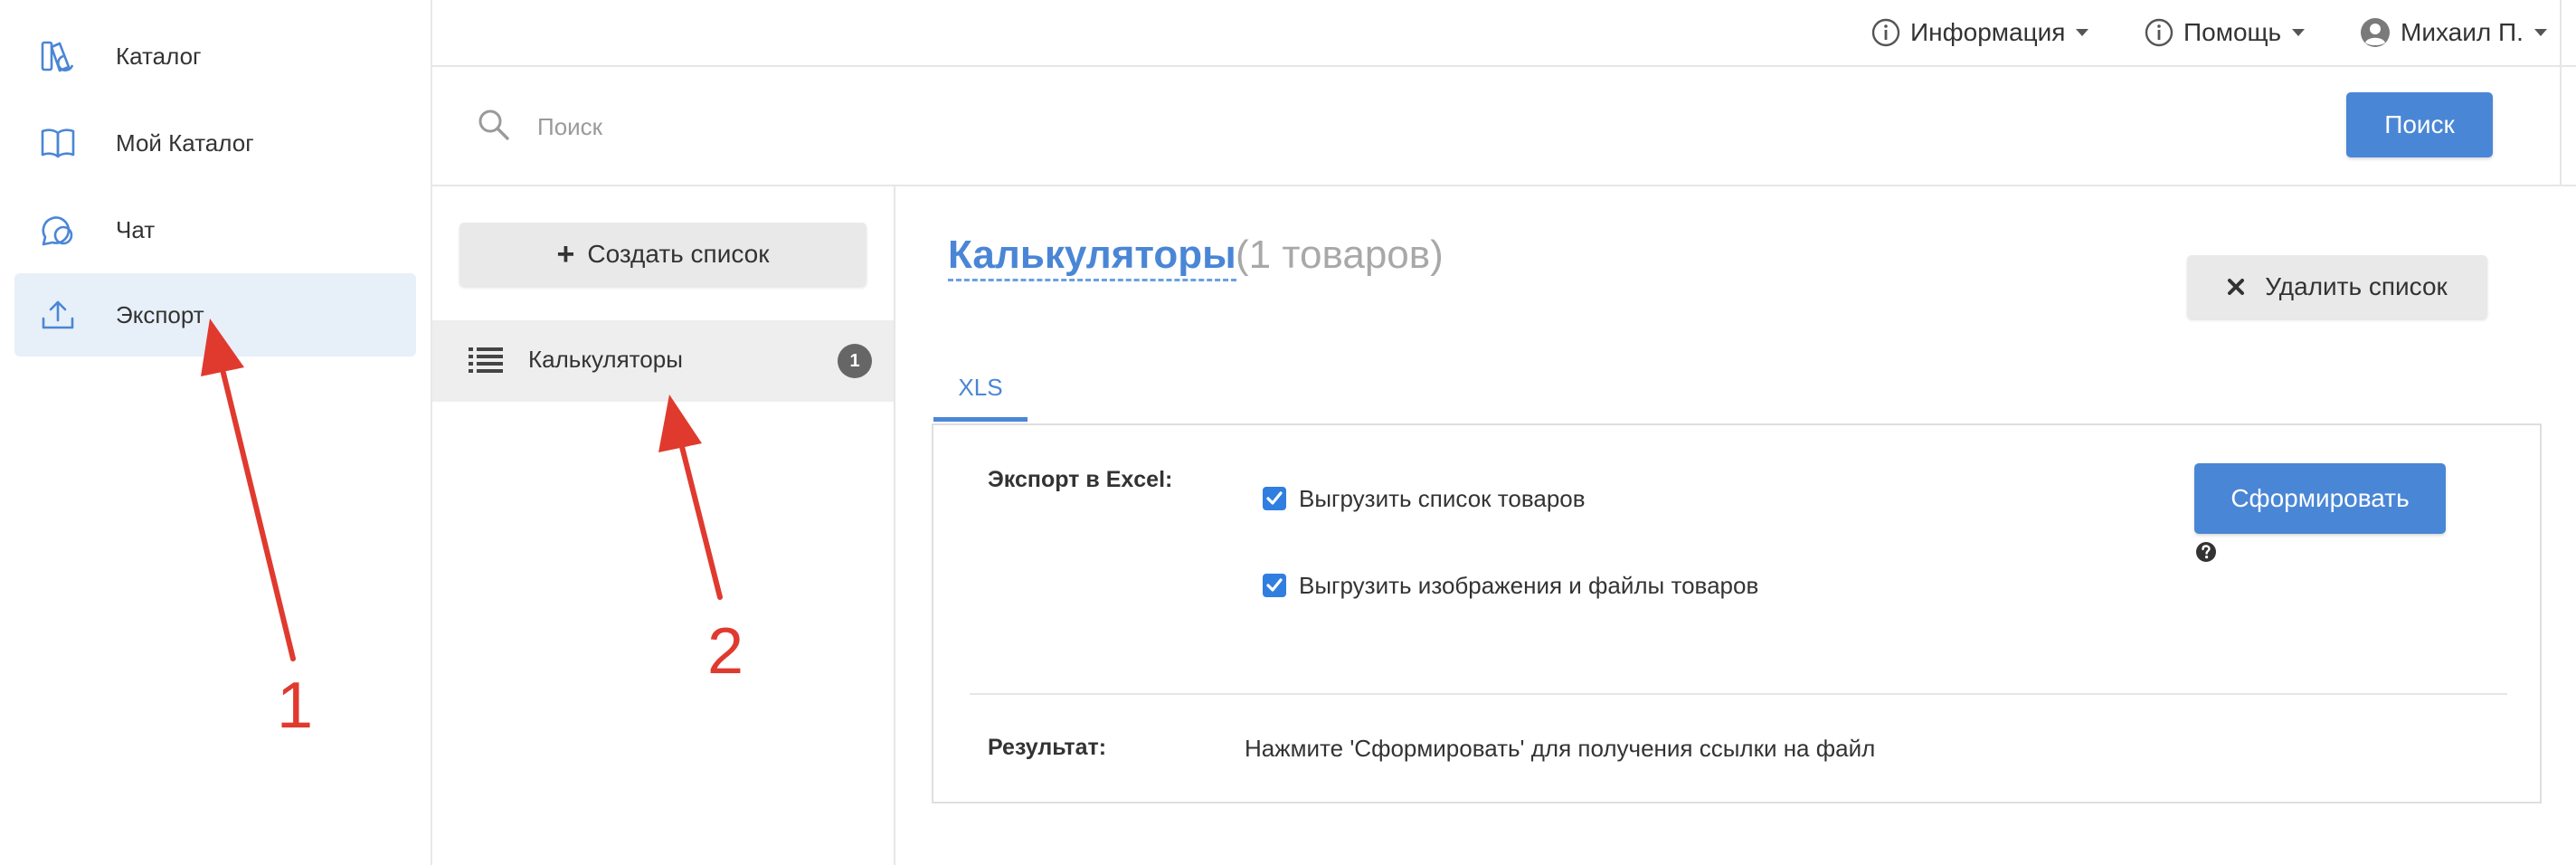 This screenshot has height=865, width=2576. What do you see at coordinates (726, 651) in the screenshot?
I see `annotation-number-2: 2` at bounding box center [726, 651].